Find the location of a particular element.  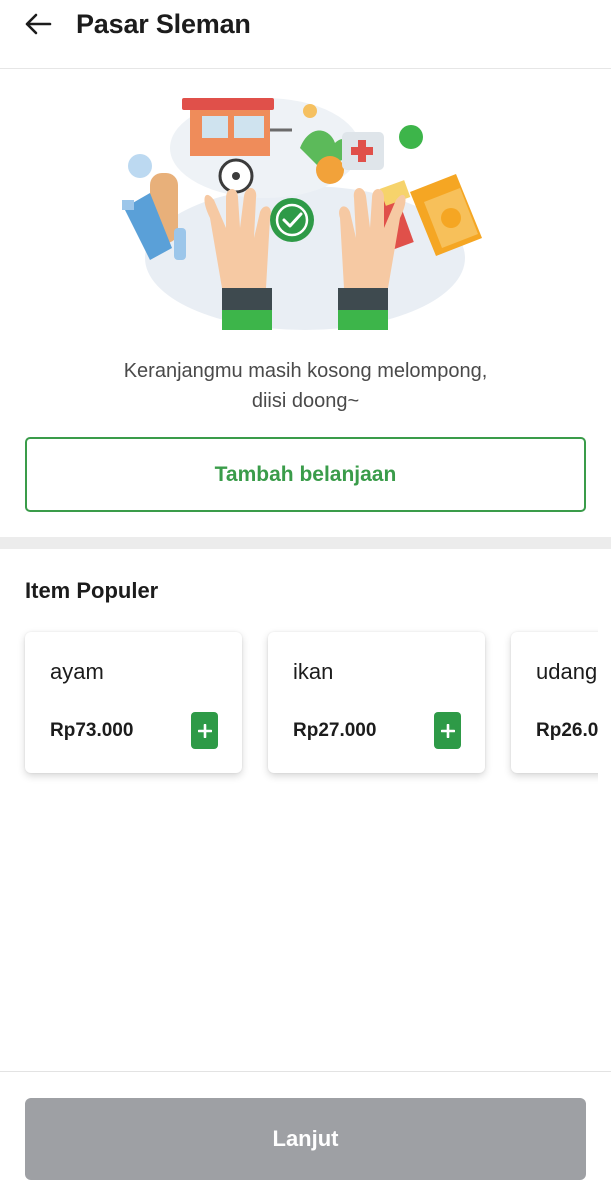

product-name: ikan is located at coordinates (313, 671).